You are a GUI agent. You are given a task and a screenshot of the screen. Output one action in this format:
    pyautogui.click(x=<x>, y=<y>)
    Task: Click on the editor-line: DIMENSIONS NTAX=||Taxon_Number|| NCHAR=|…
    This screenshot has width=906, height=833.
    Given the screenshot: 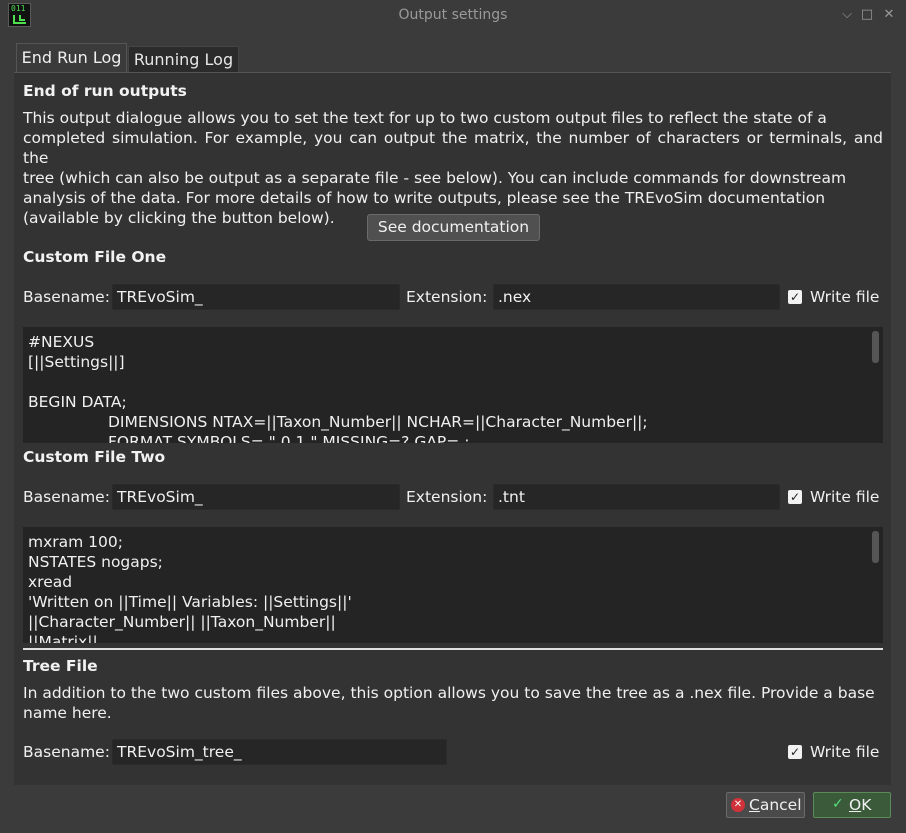 What is the action you would take?
    pyautogui.click(x=378, y=422)
    